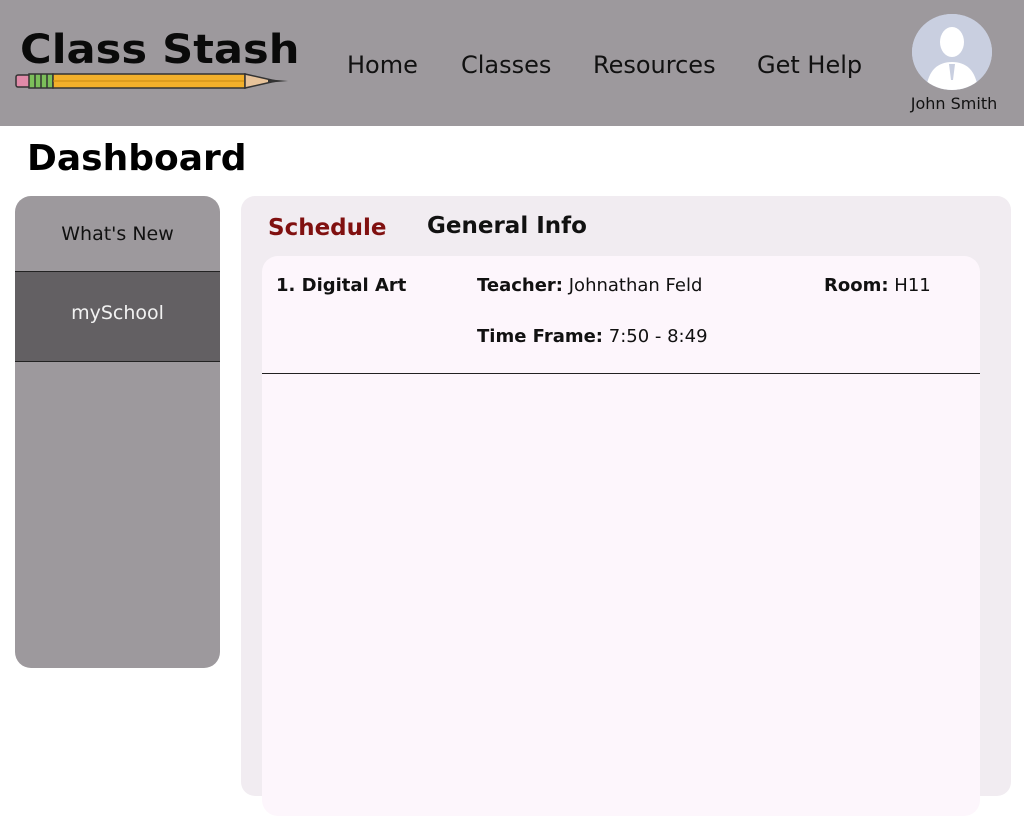 This screenshot has width=1024, height=816. I want to click on nav-get-help: Get Help, so click(809, 65).